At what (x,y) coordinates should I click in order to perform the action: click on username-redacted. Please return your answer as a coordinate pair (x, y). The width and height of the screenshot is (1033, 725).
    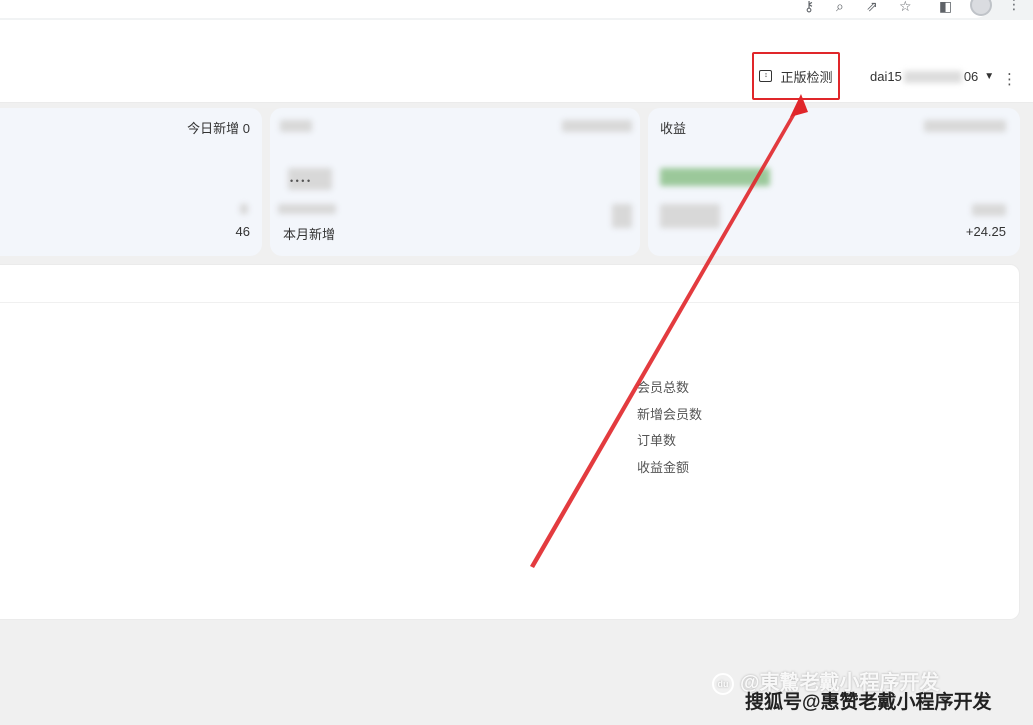
    Looking at the image, I should click on (932, 76).